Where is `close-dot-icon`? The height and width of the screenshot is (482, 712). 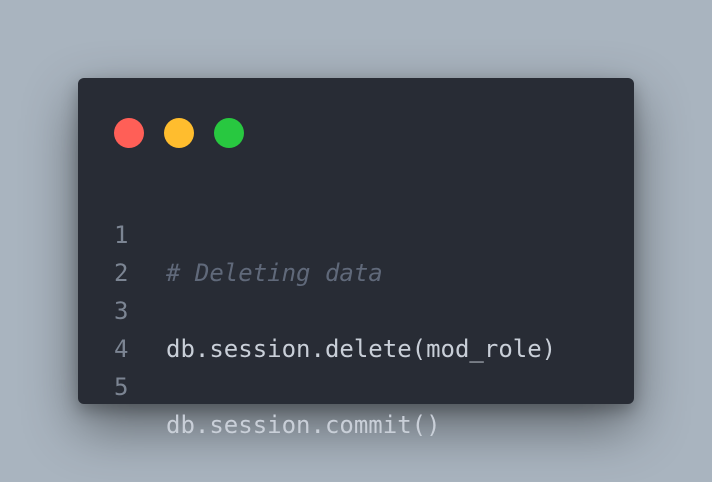
close-dot-icon is located at coordinates (129, 133).